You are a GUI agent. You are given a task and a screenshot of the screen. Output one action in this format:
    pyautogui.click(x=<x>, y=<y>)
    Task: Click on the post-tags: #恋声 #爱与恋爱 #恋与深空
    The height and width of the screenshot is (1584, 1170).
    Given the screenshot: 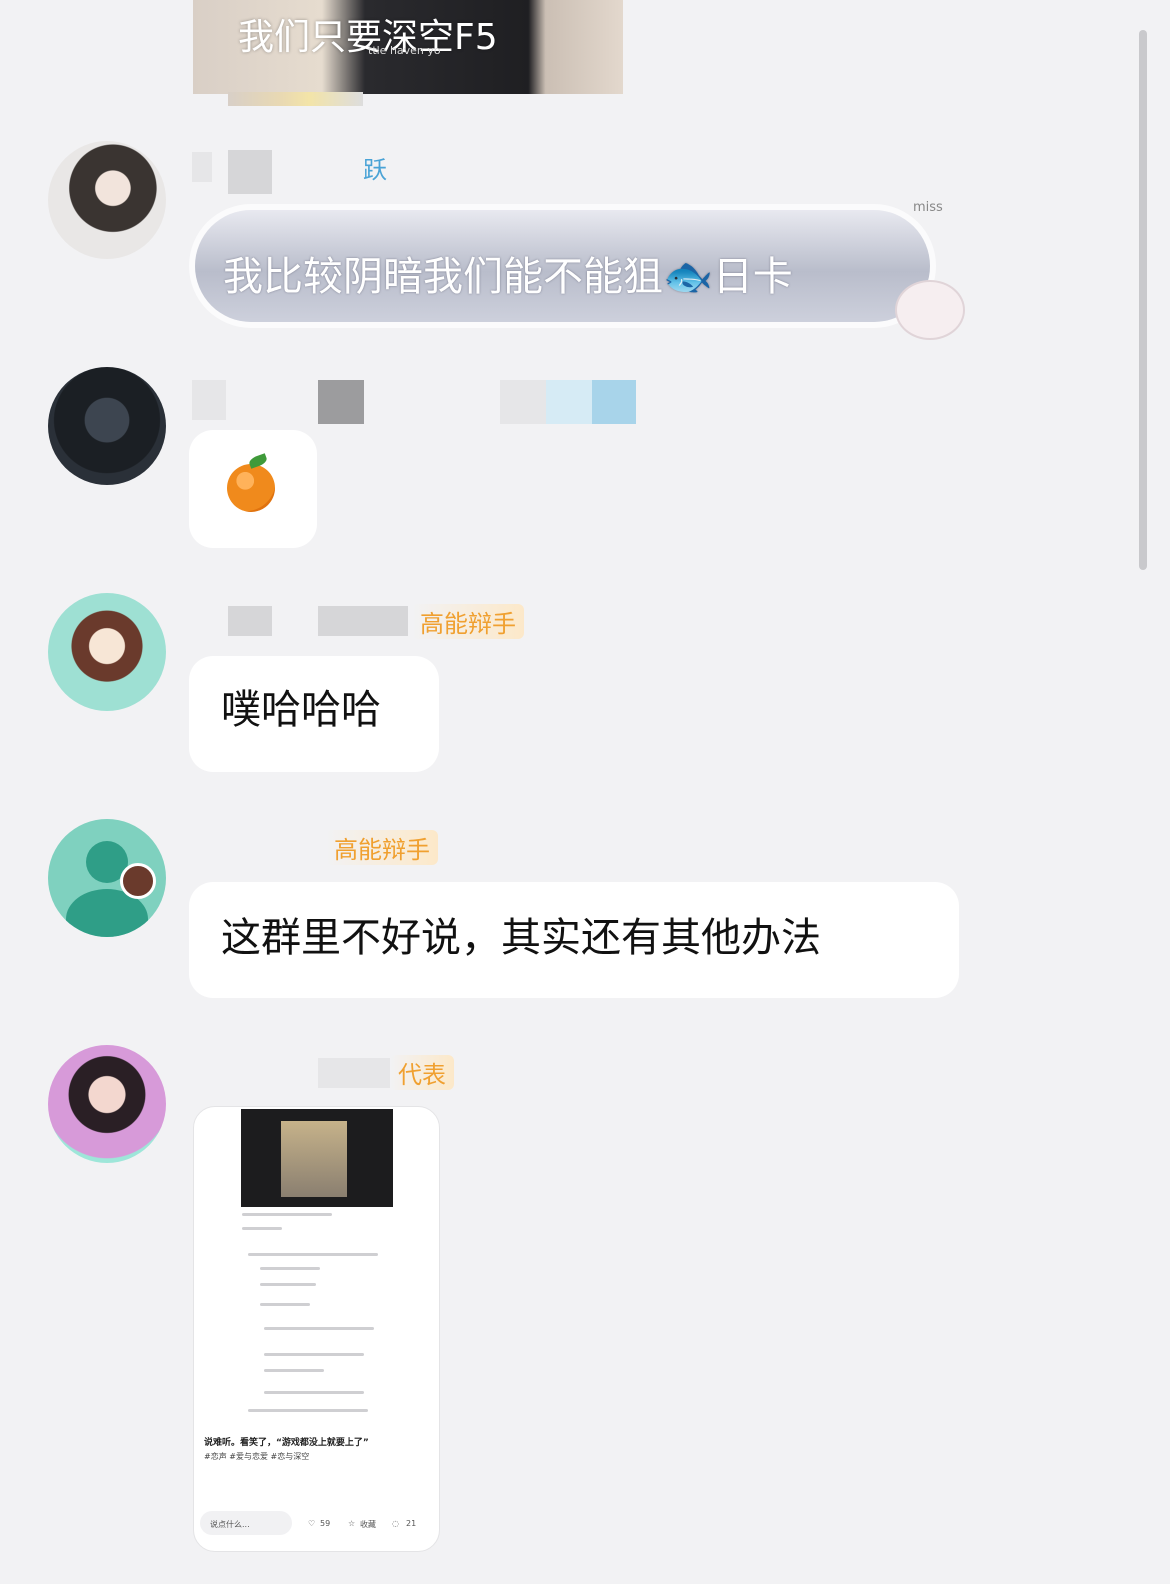 What is the action you would take?
    pyautogui.click(x=257, y=1456)
    